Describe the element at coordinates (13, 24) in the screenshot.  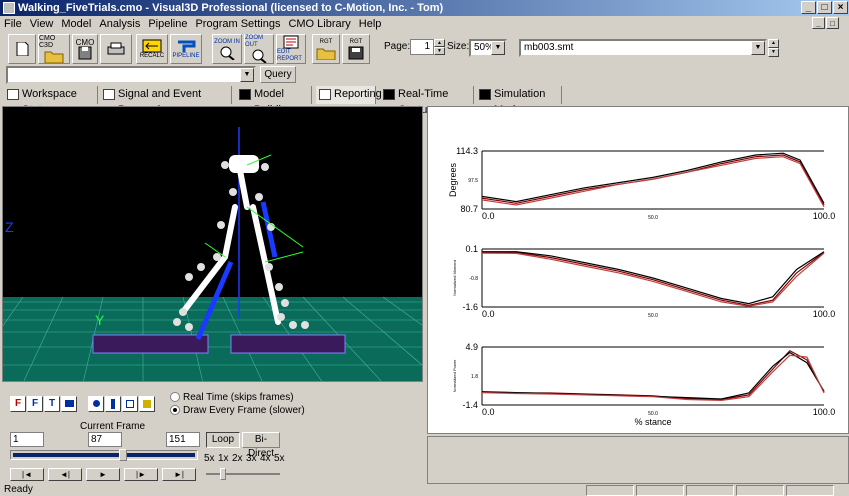
I see `menu-file: File` at that location.